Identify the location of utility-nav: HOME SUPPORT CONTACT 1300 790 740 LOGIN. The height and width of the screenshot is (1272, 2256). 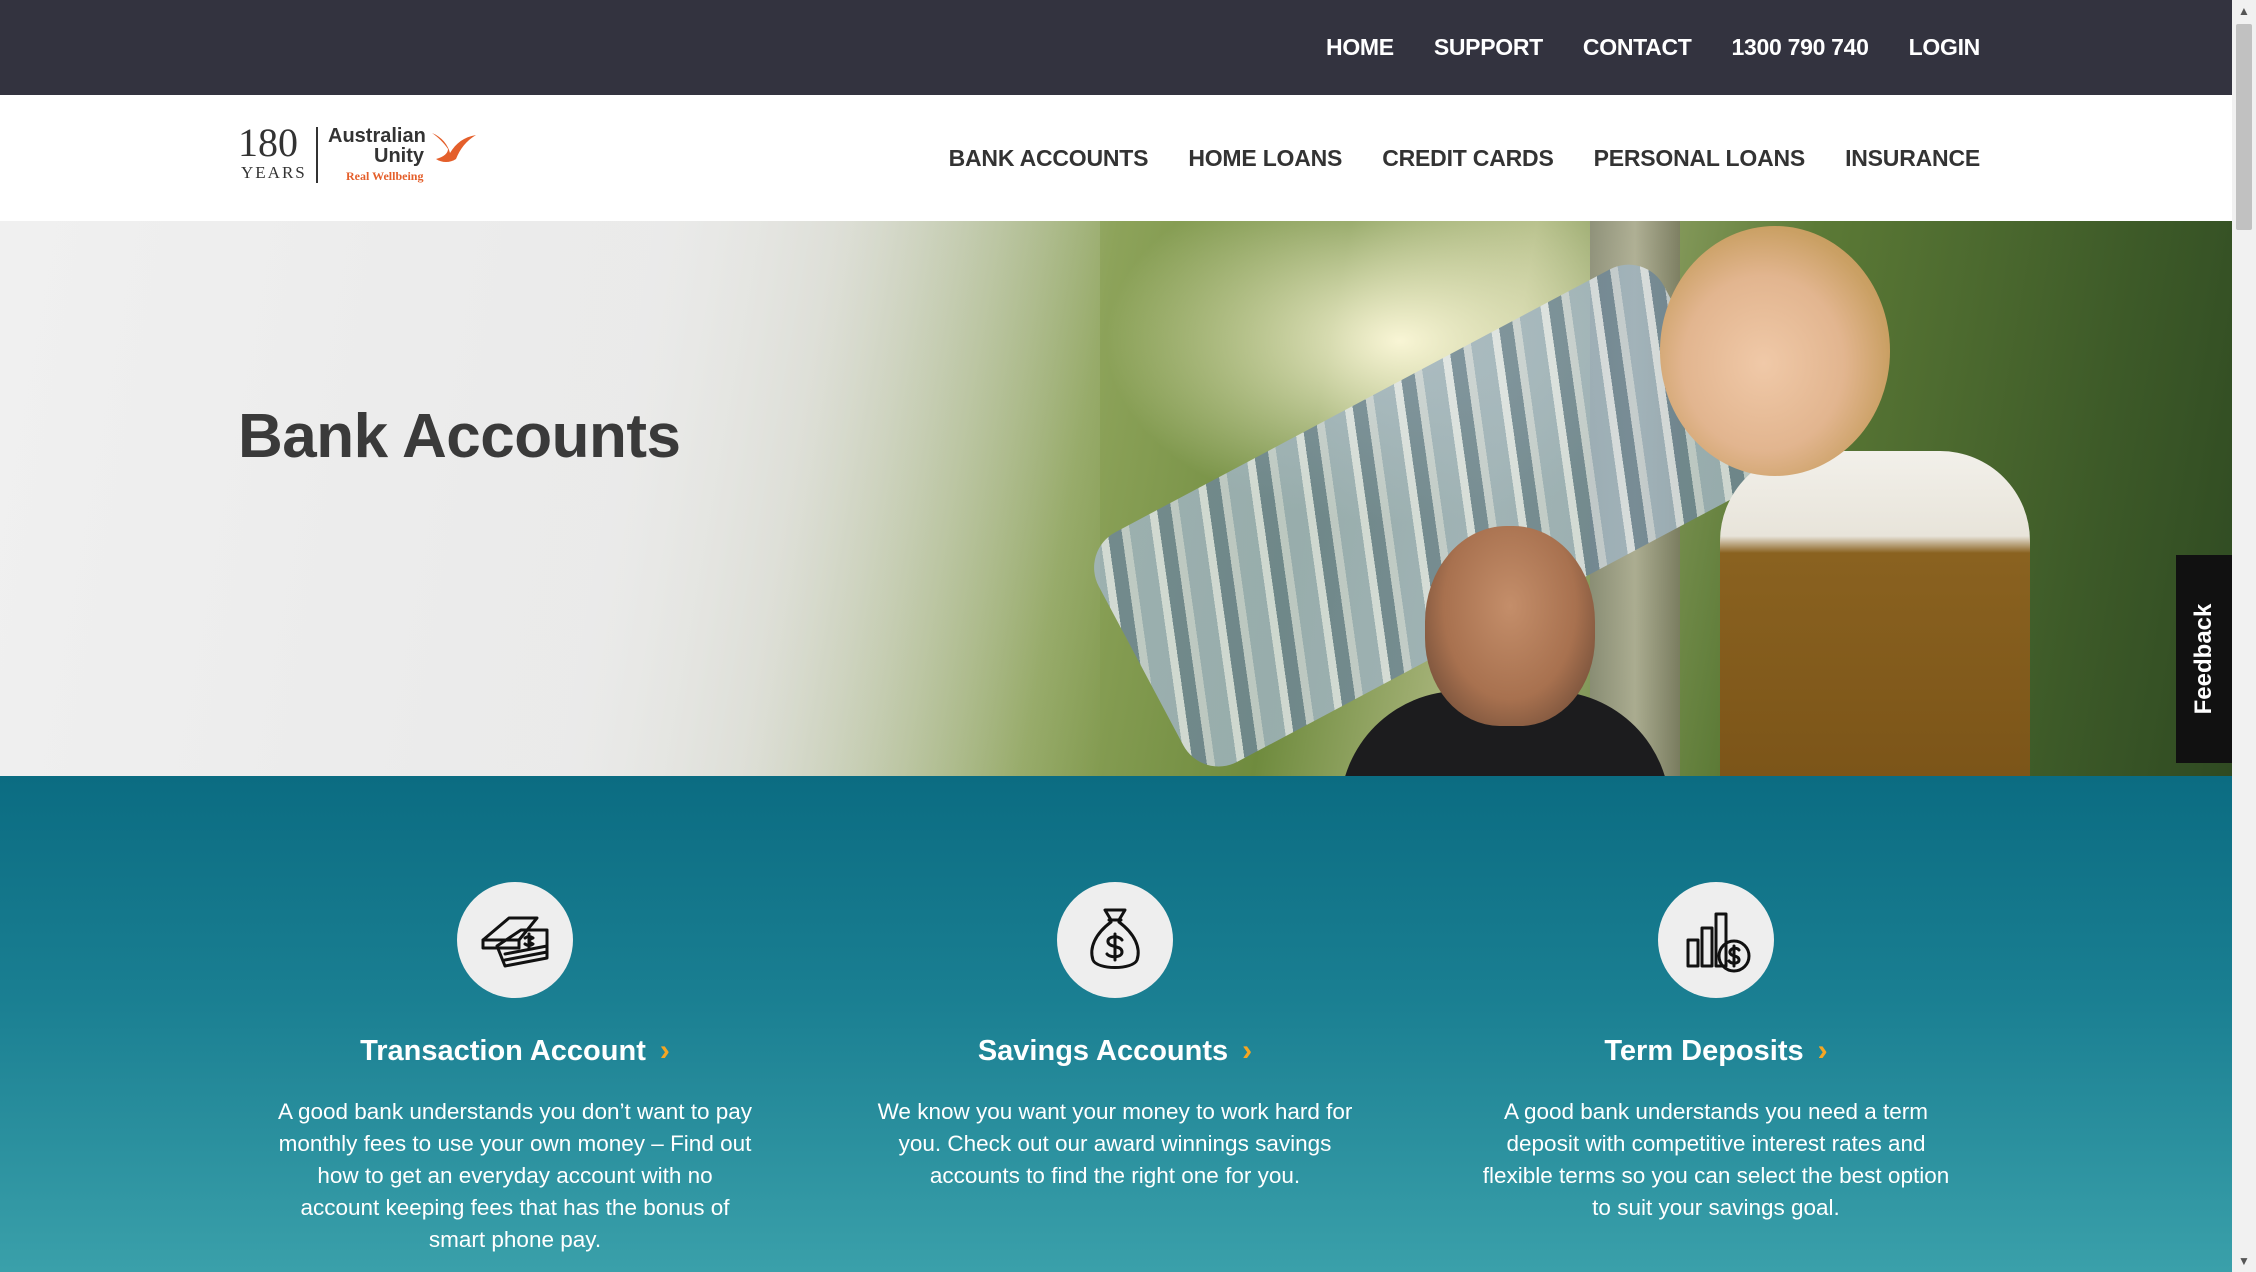
(1653, 47).